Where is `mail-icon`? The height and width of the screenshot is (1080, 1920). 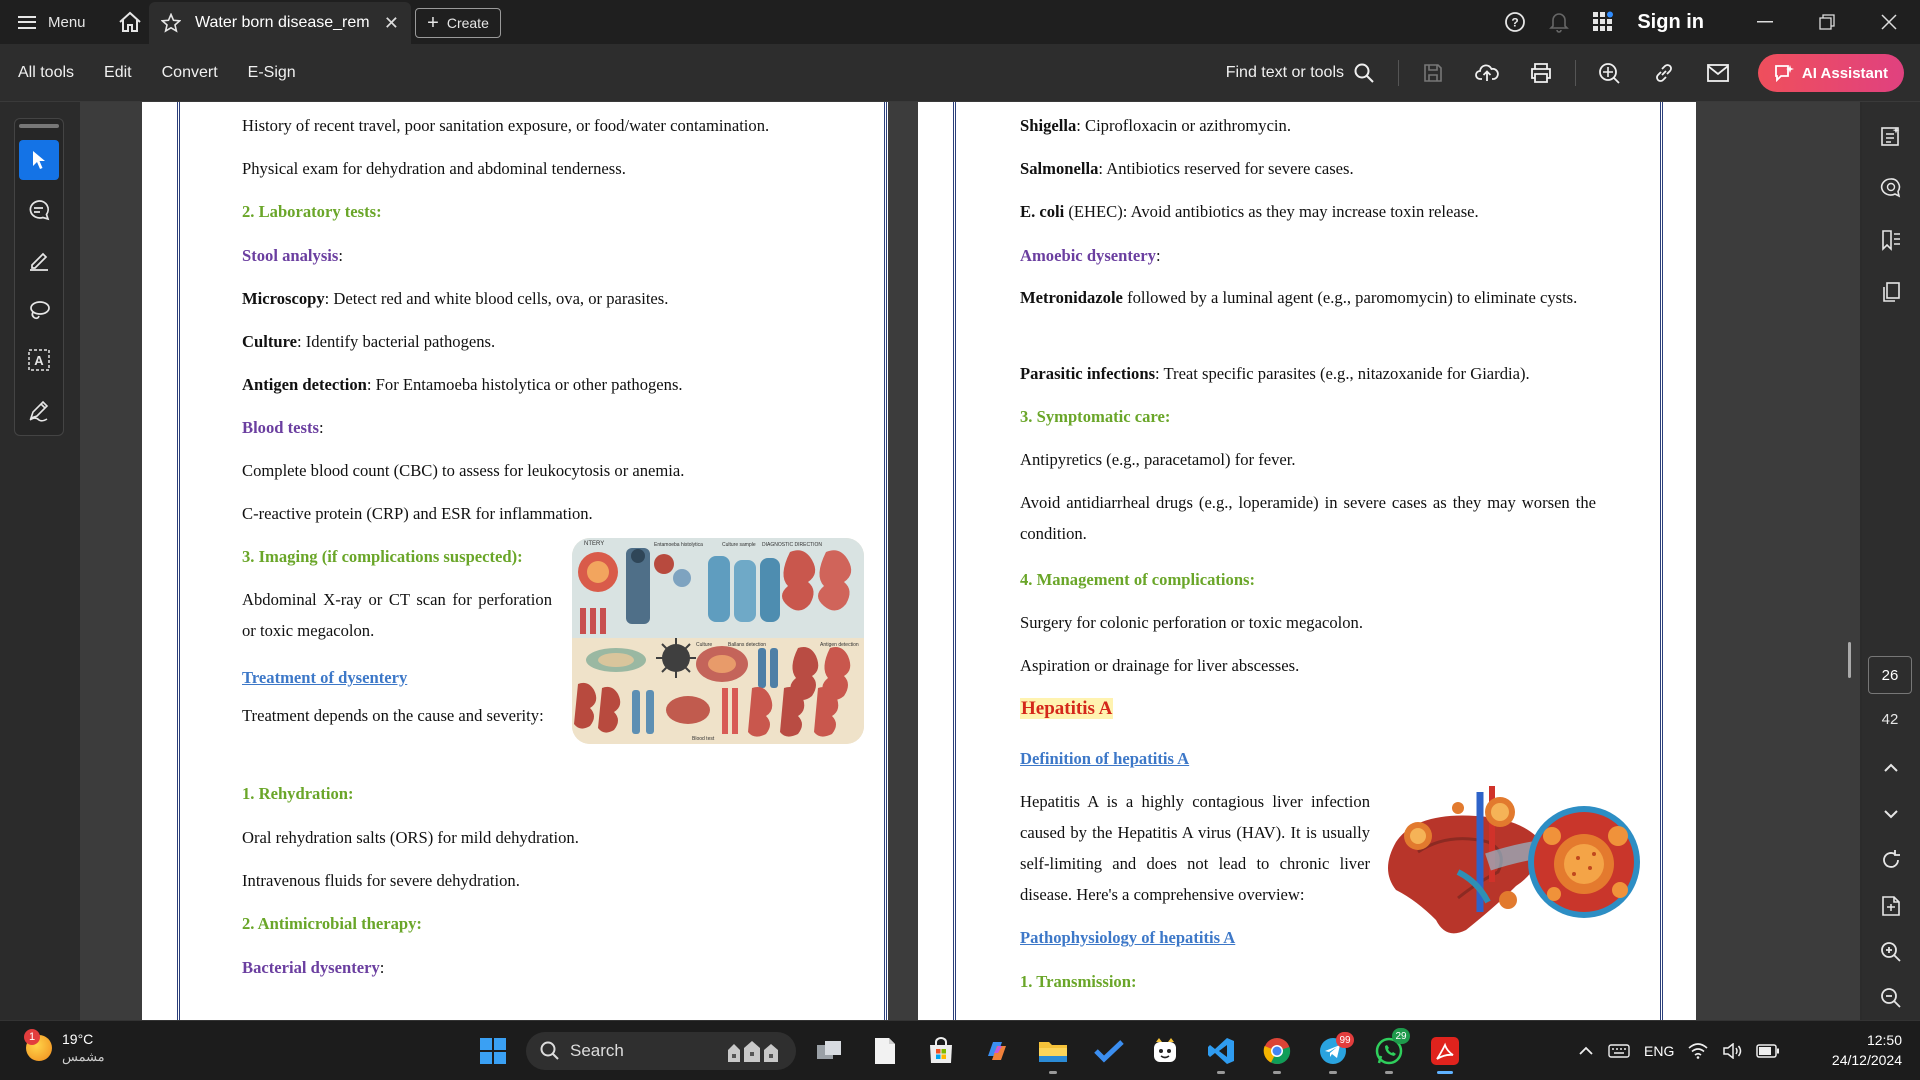
mail-icon is located at coordinates (1718, 73).